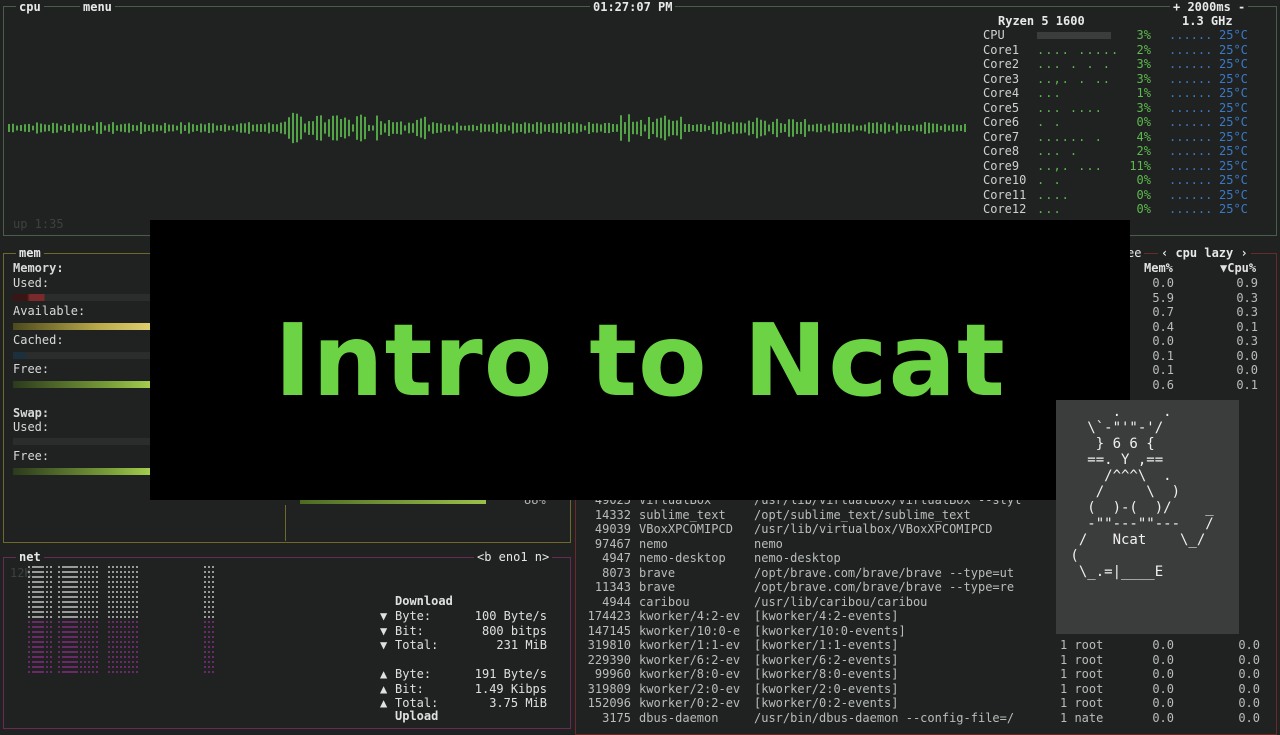  I want to click on mem-box-label: mem, so click(30, 253).